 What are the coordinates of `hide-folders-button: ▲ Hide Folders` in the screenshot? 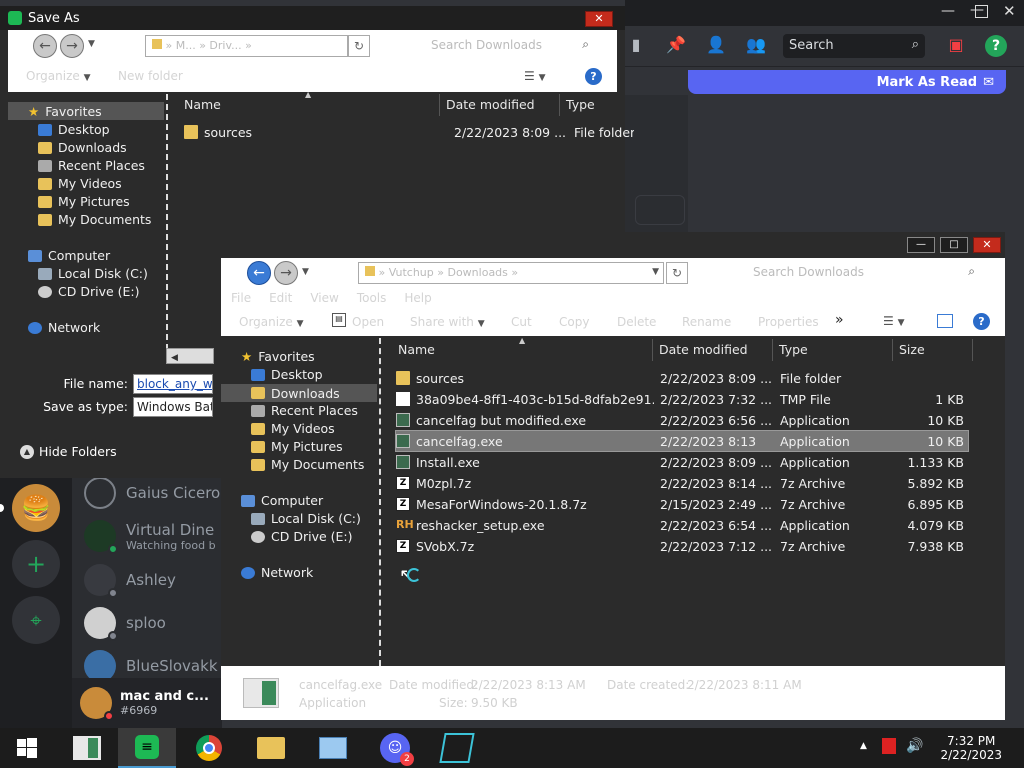 It's located at (68, 451).